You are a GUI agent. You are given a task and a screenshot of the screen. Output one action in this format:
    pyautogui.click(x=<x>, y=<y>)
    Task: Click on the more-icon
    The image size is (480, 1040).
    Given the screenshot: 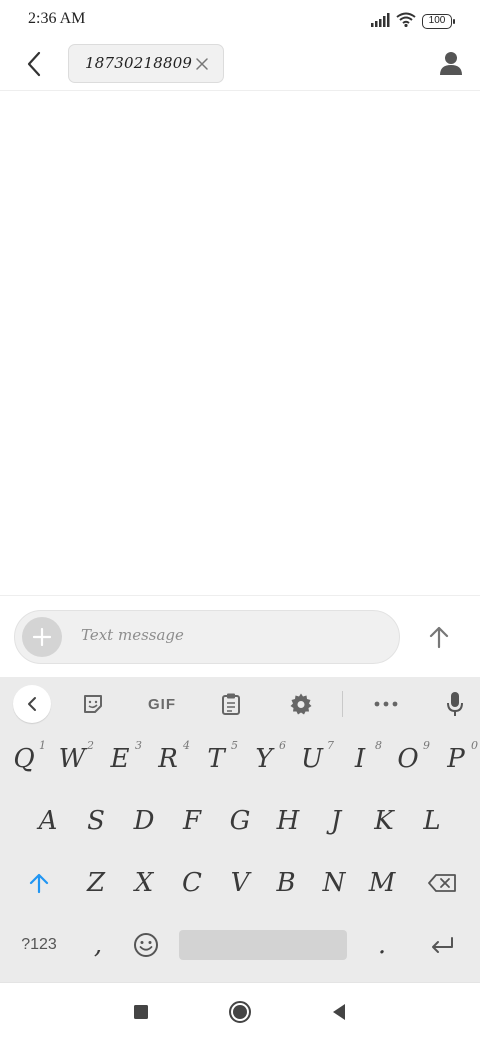 What is the action you would take?
    pyautogui.click(x=386, y=704)
    